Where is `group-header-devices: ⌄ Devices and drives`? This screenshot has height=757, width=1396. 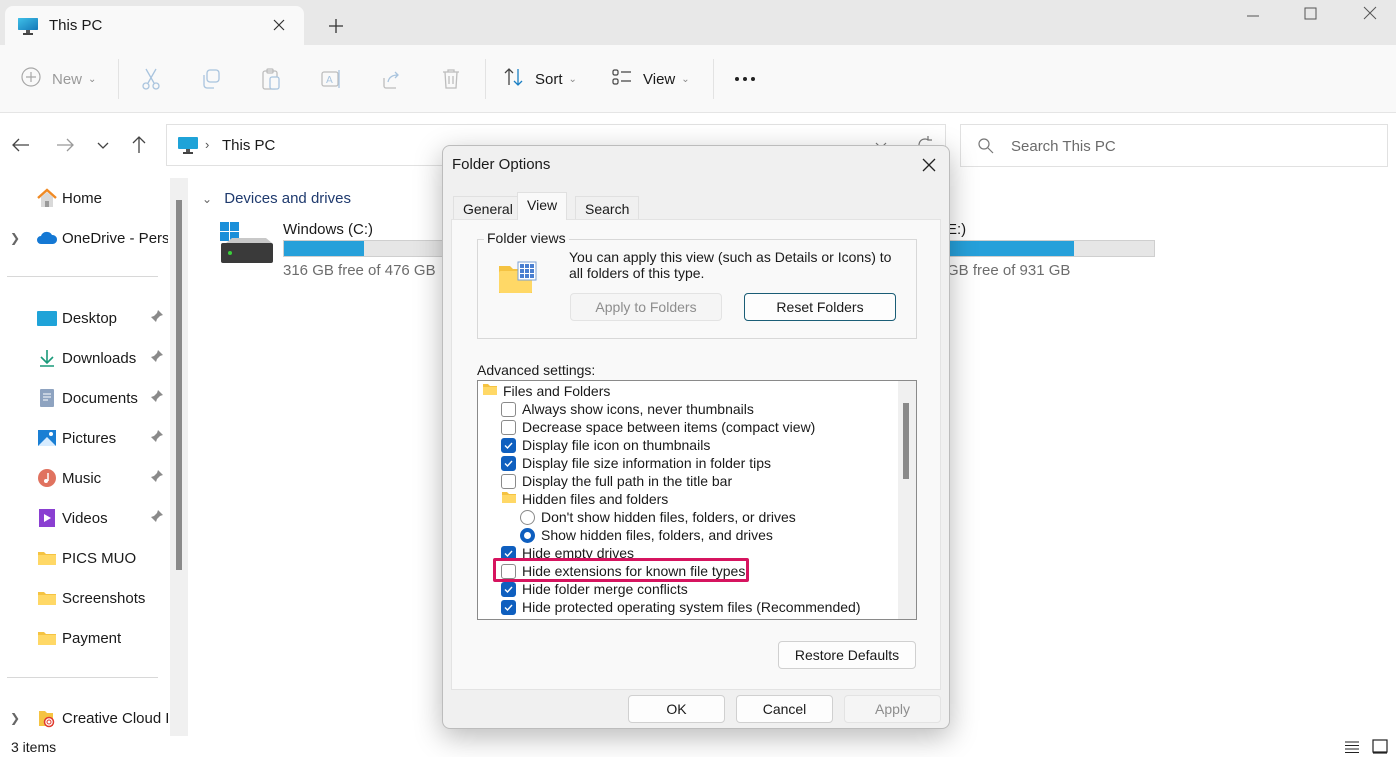
group-header-devices: ⌄ Devices and drives is located at coordinates (276, 198).